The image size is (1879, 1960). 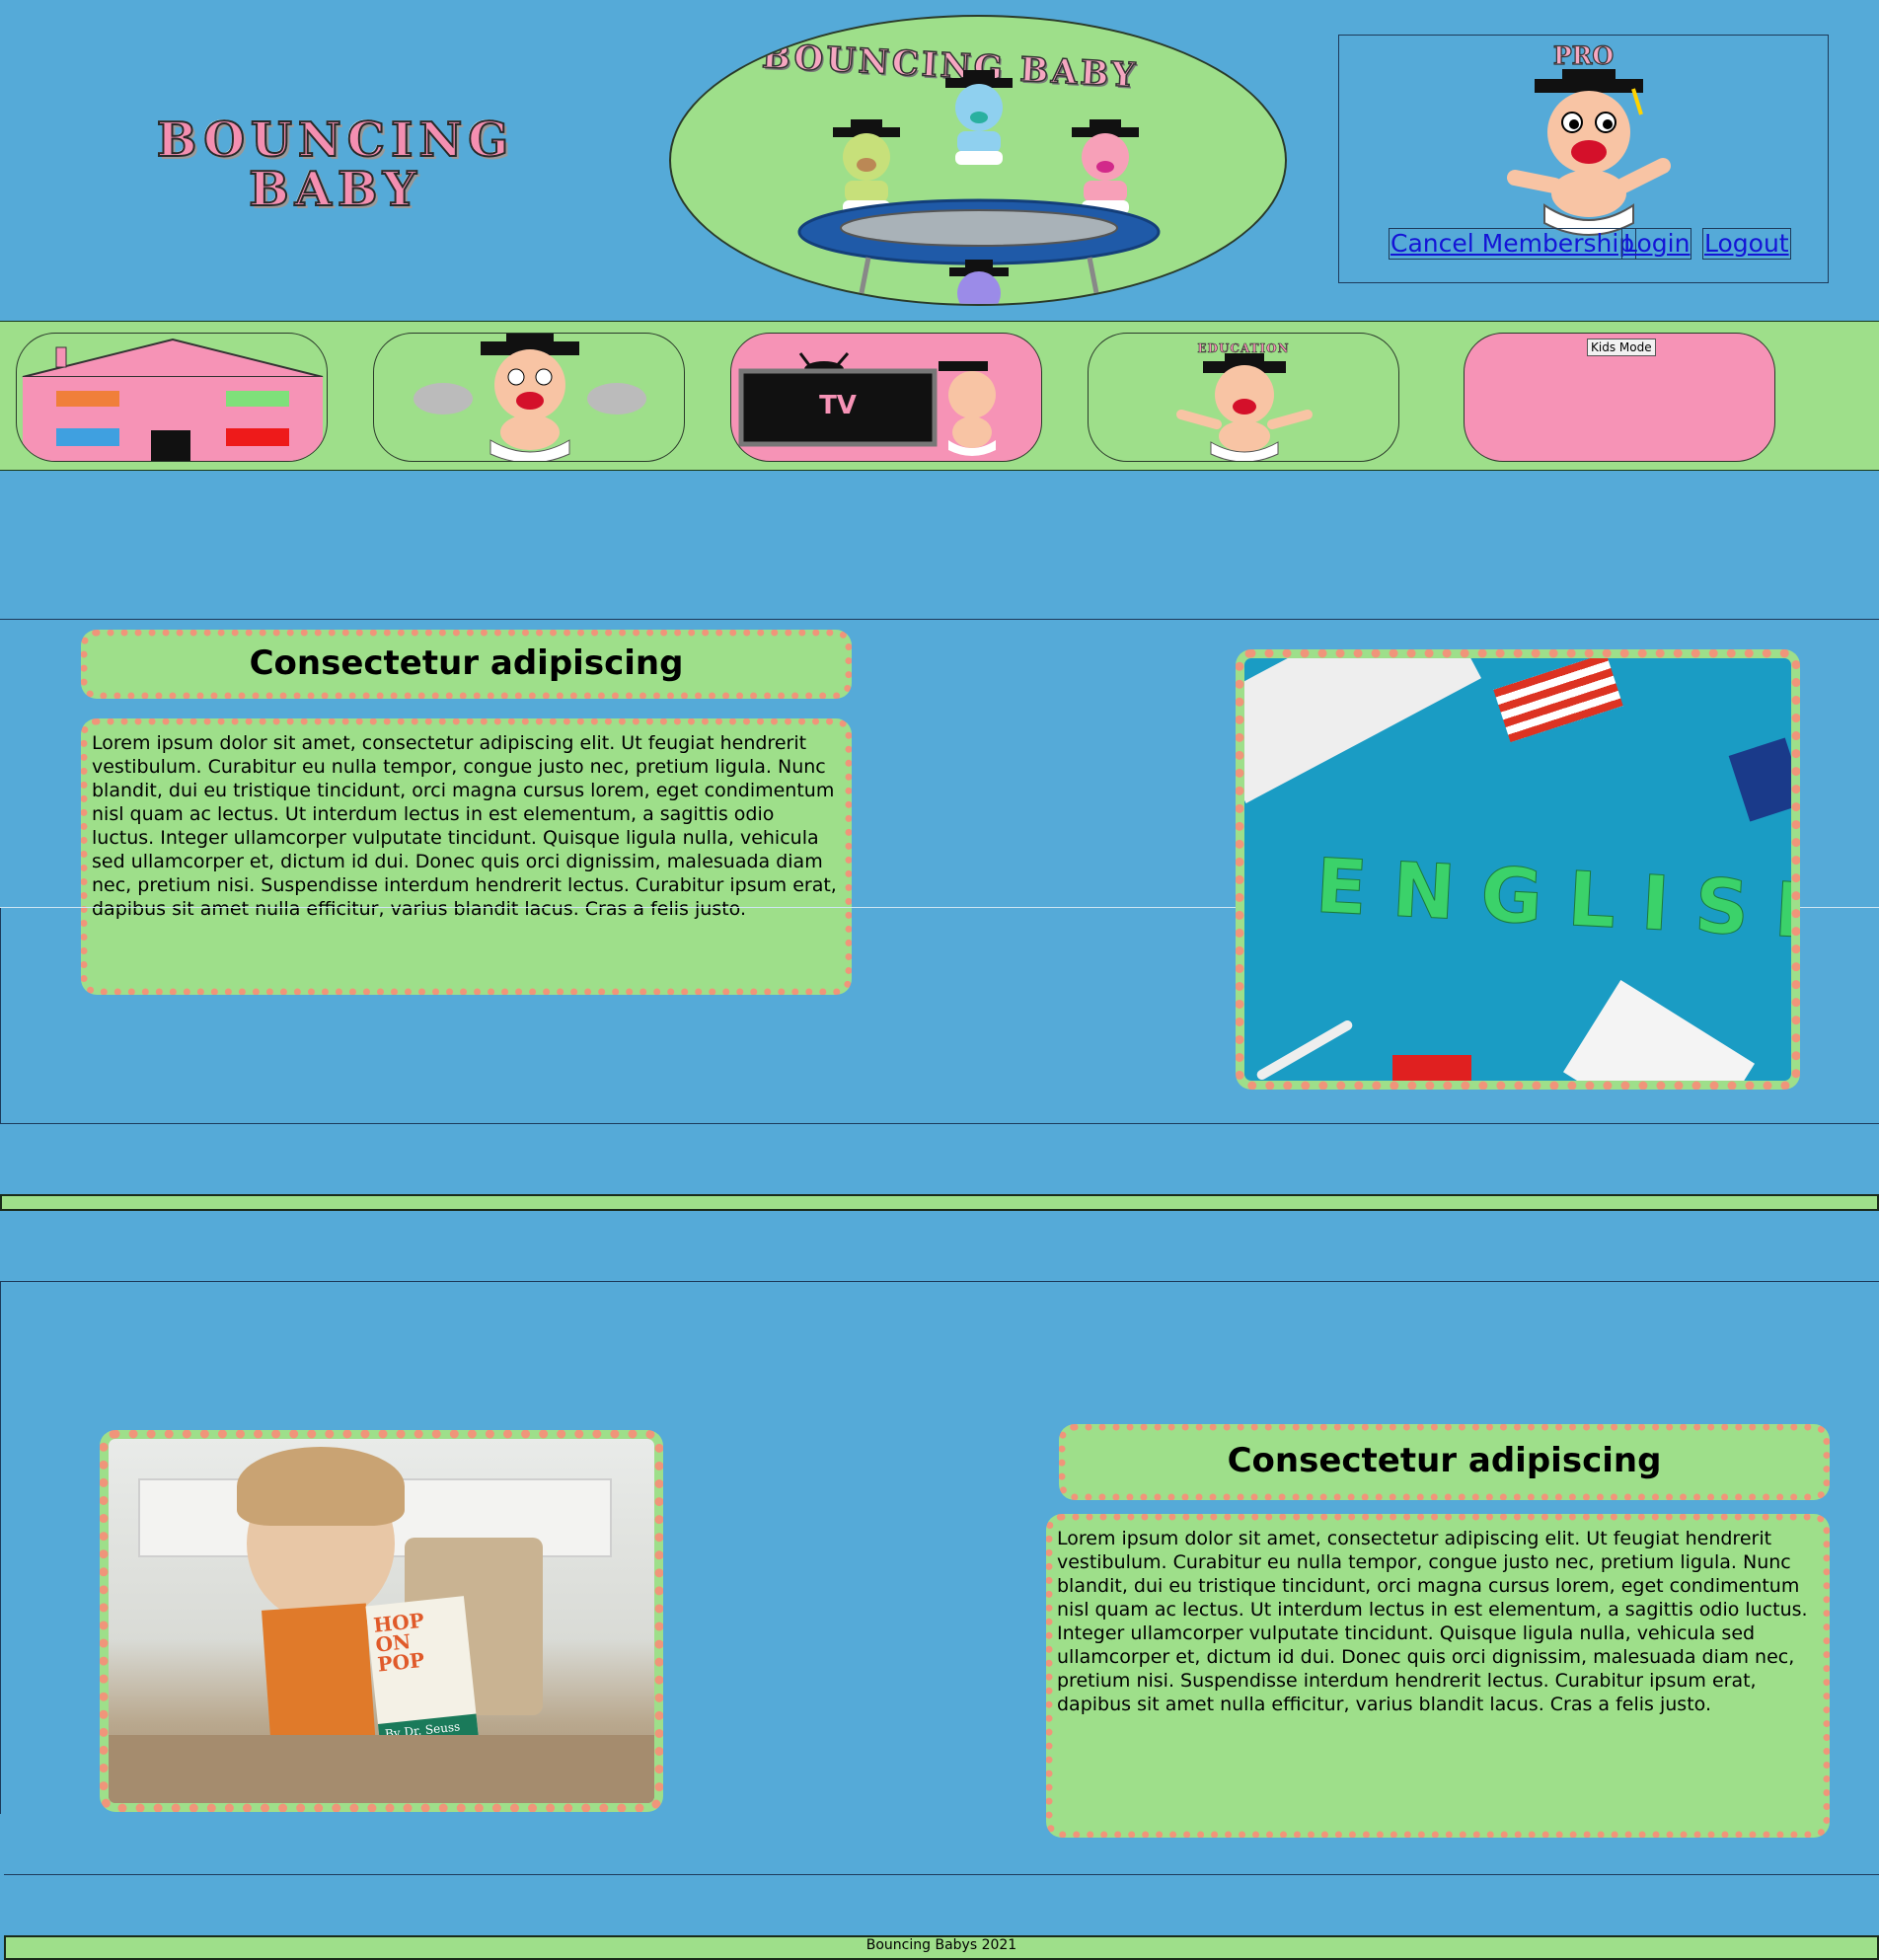 What do you see at coordinates (1747, 244) in the screenshot?
I see `logout-link: Logout` at bounding box center [1747, 244].